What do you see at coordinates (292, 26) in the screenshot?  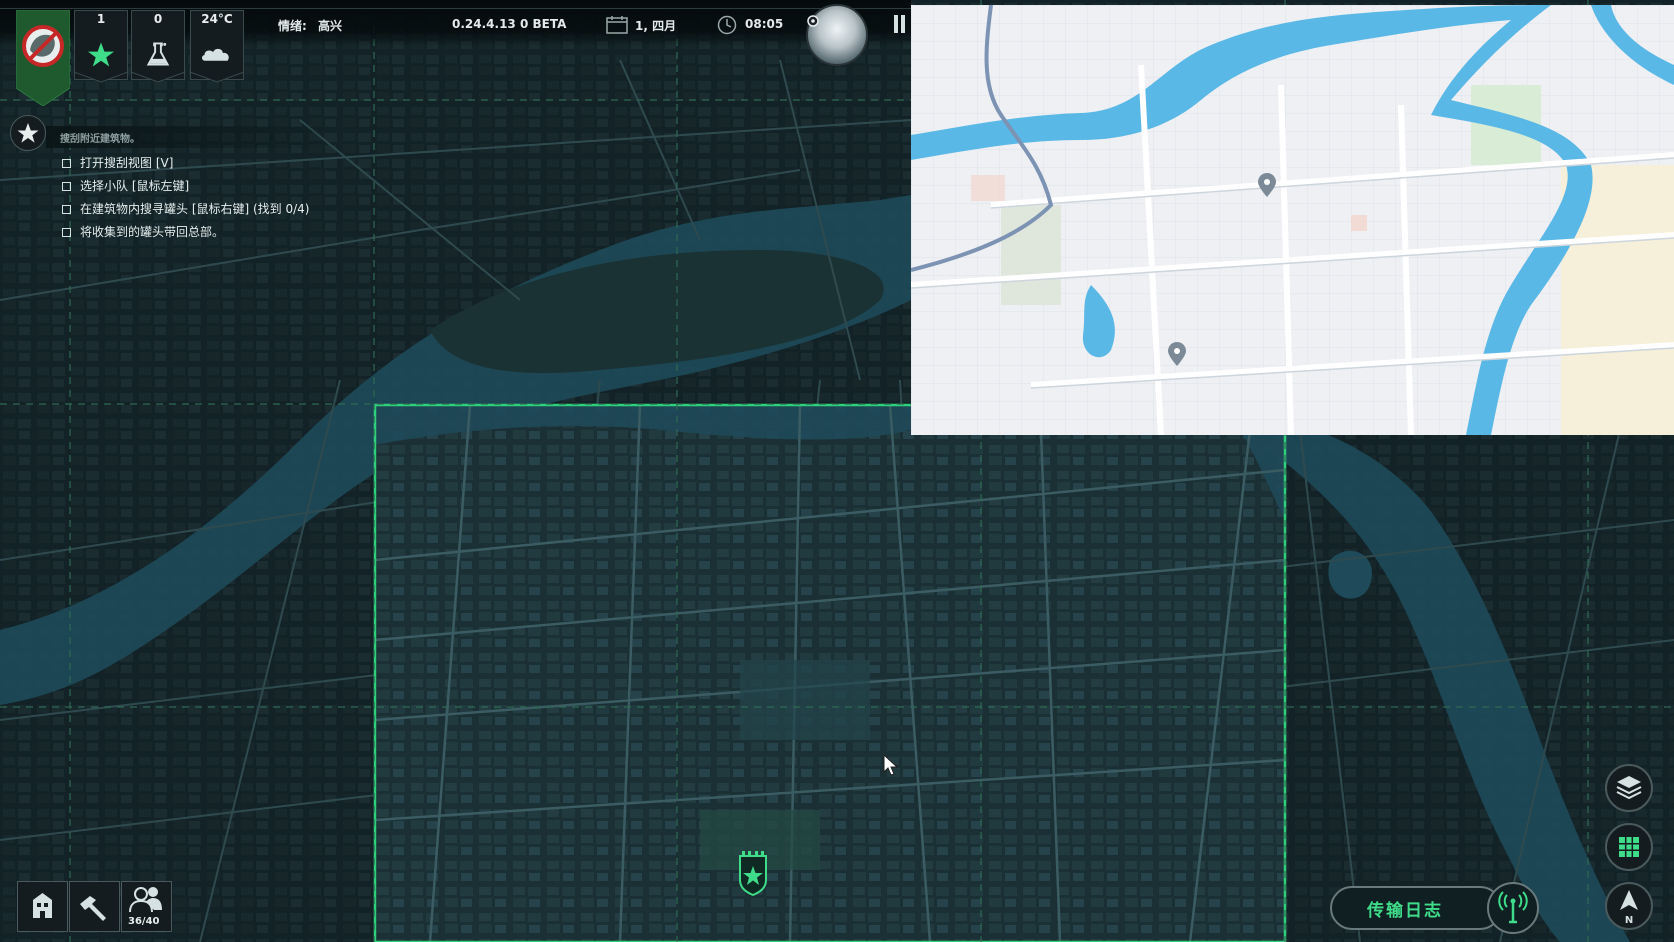 I see `mood-label: 情绪:` at bounding box center [292, 26].